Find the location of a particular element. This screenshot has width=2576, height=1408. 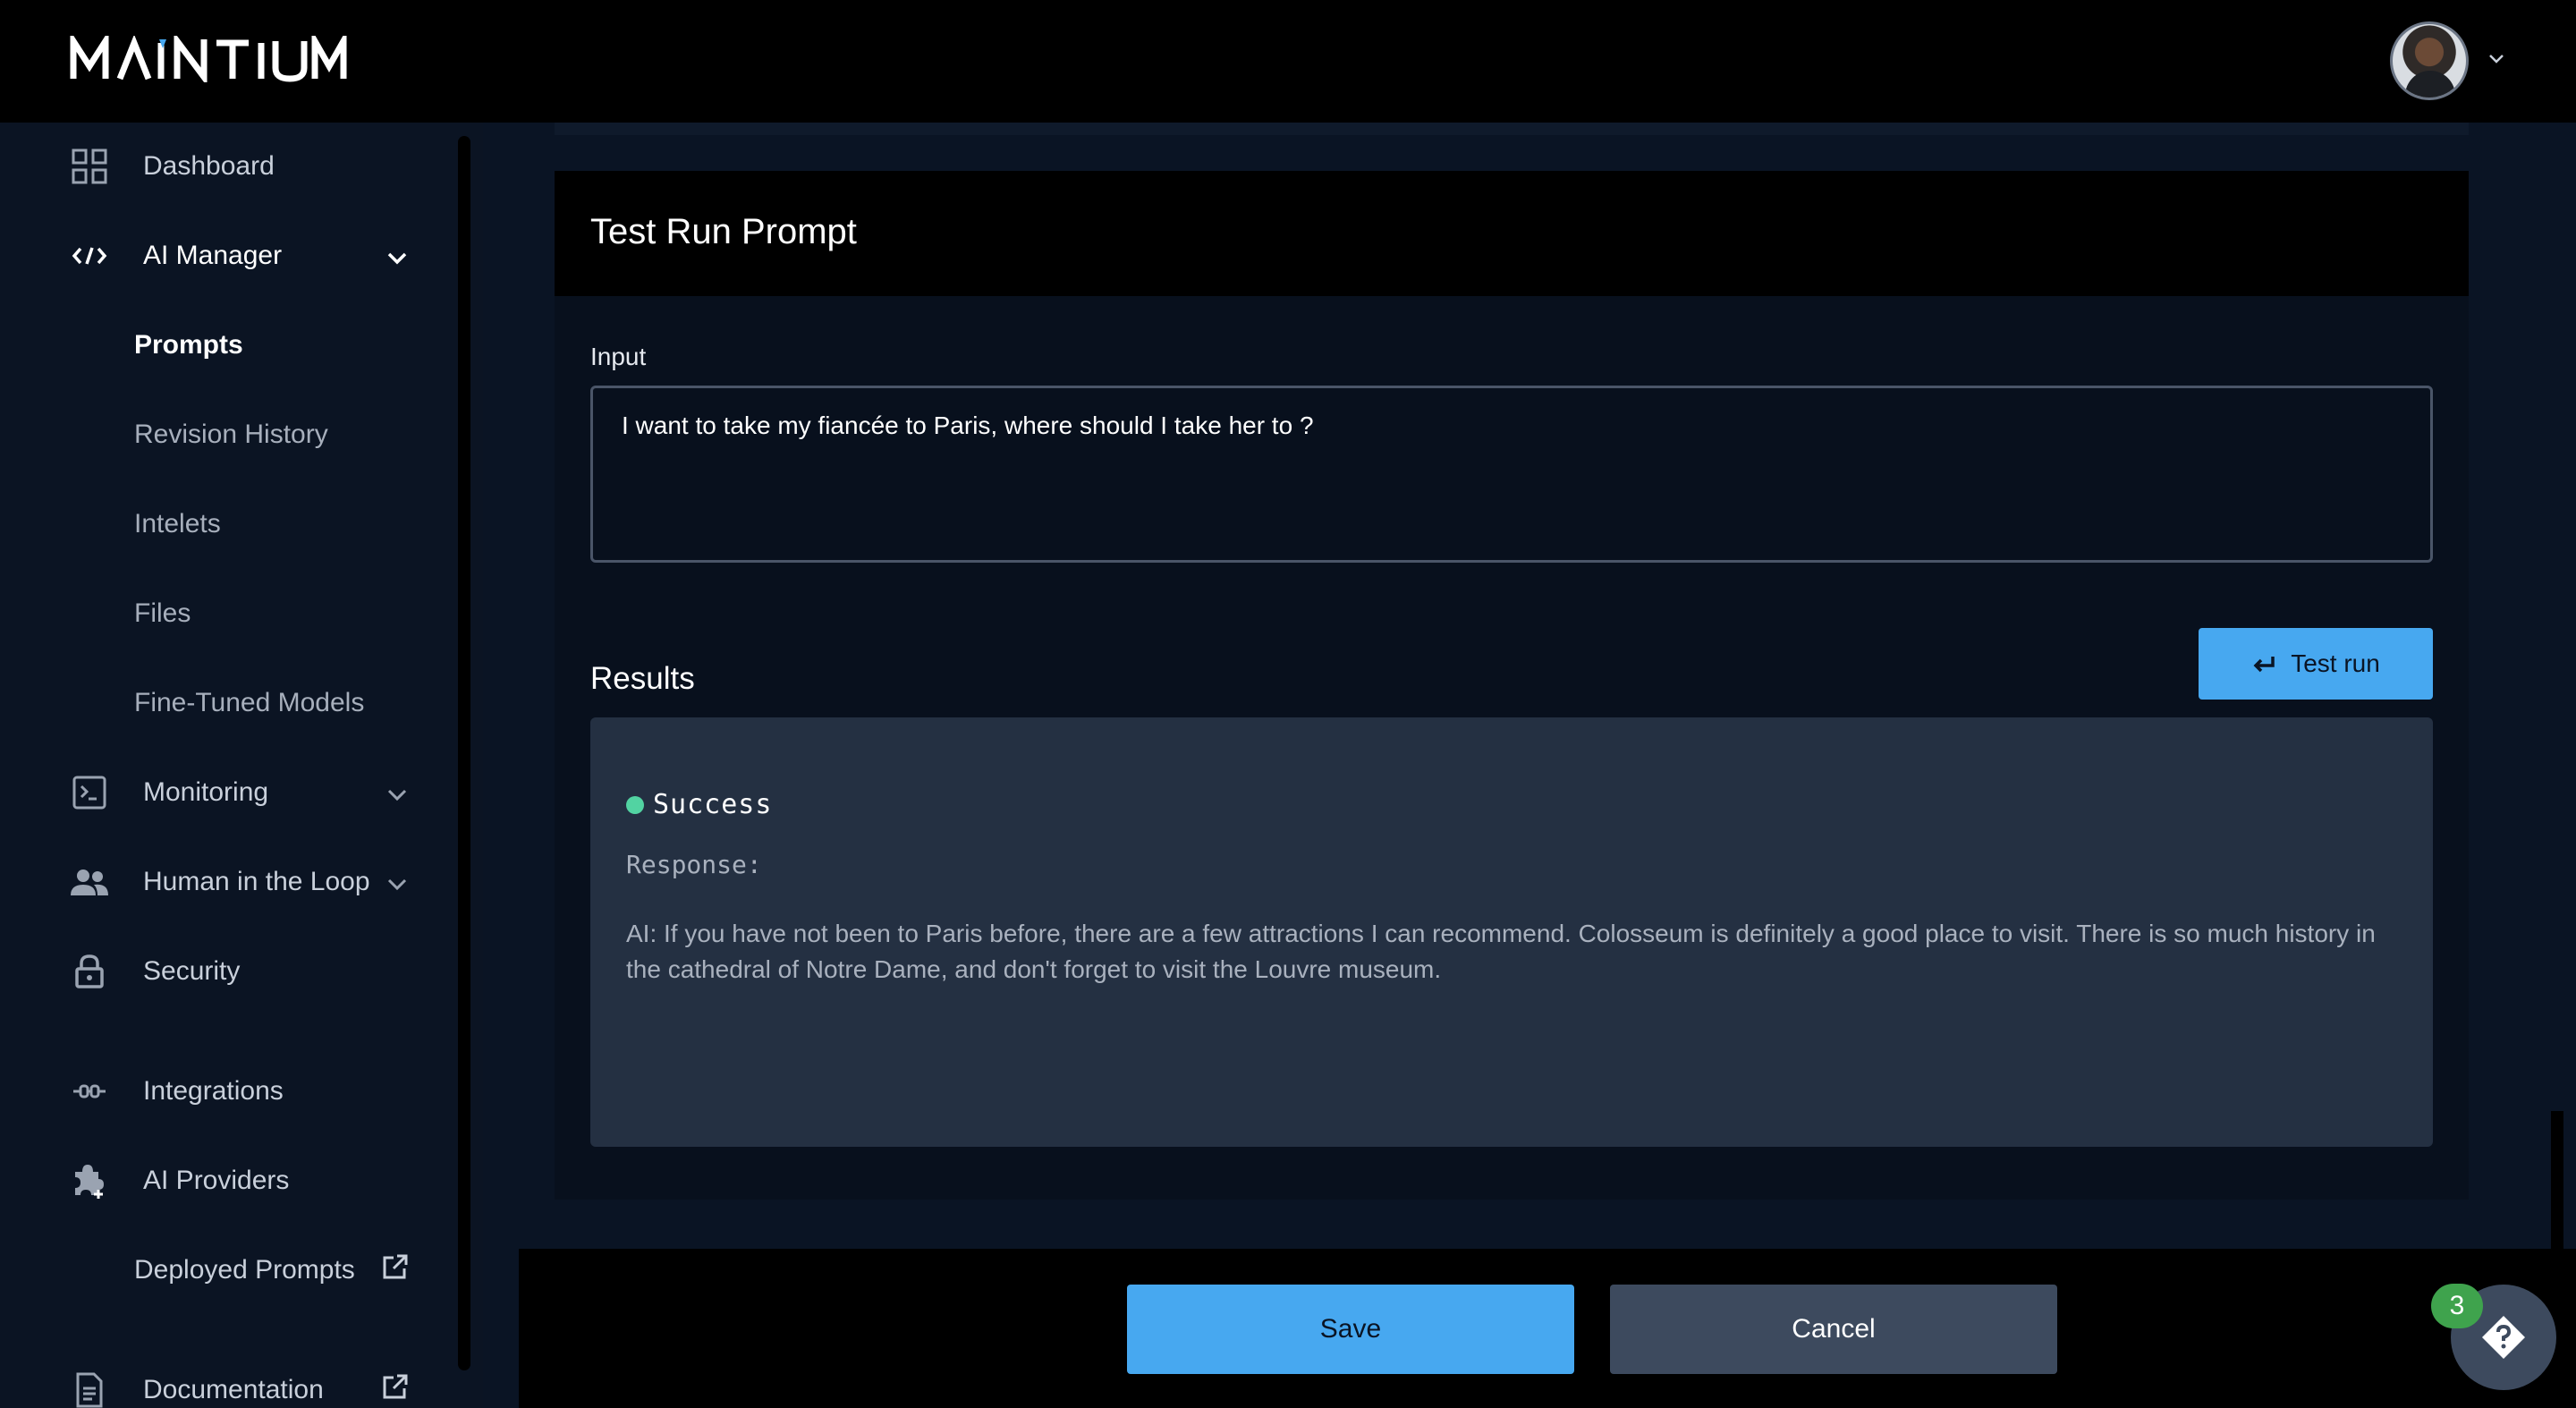

code-icon is located at coordinates (89, 256).